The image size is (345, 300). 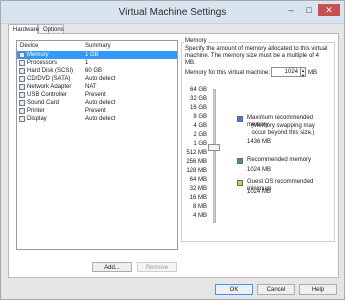 What do you see at coordinates (87, 63) in the screenshot?
I see `device-summary: 1` at bounding box center [87, 63].